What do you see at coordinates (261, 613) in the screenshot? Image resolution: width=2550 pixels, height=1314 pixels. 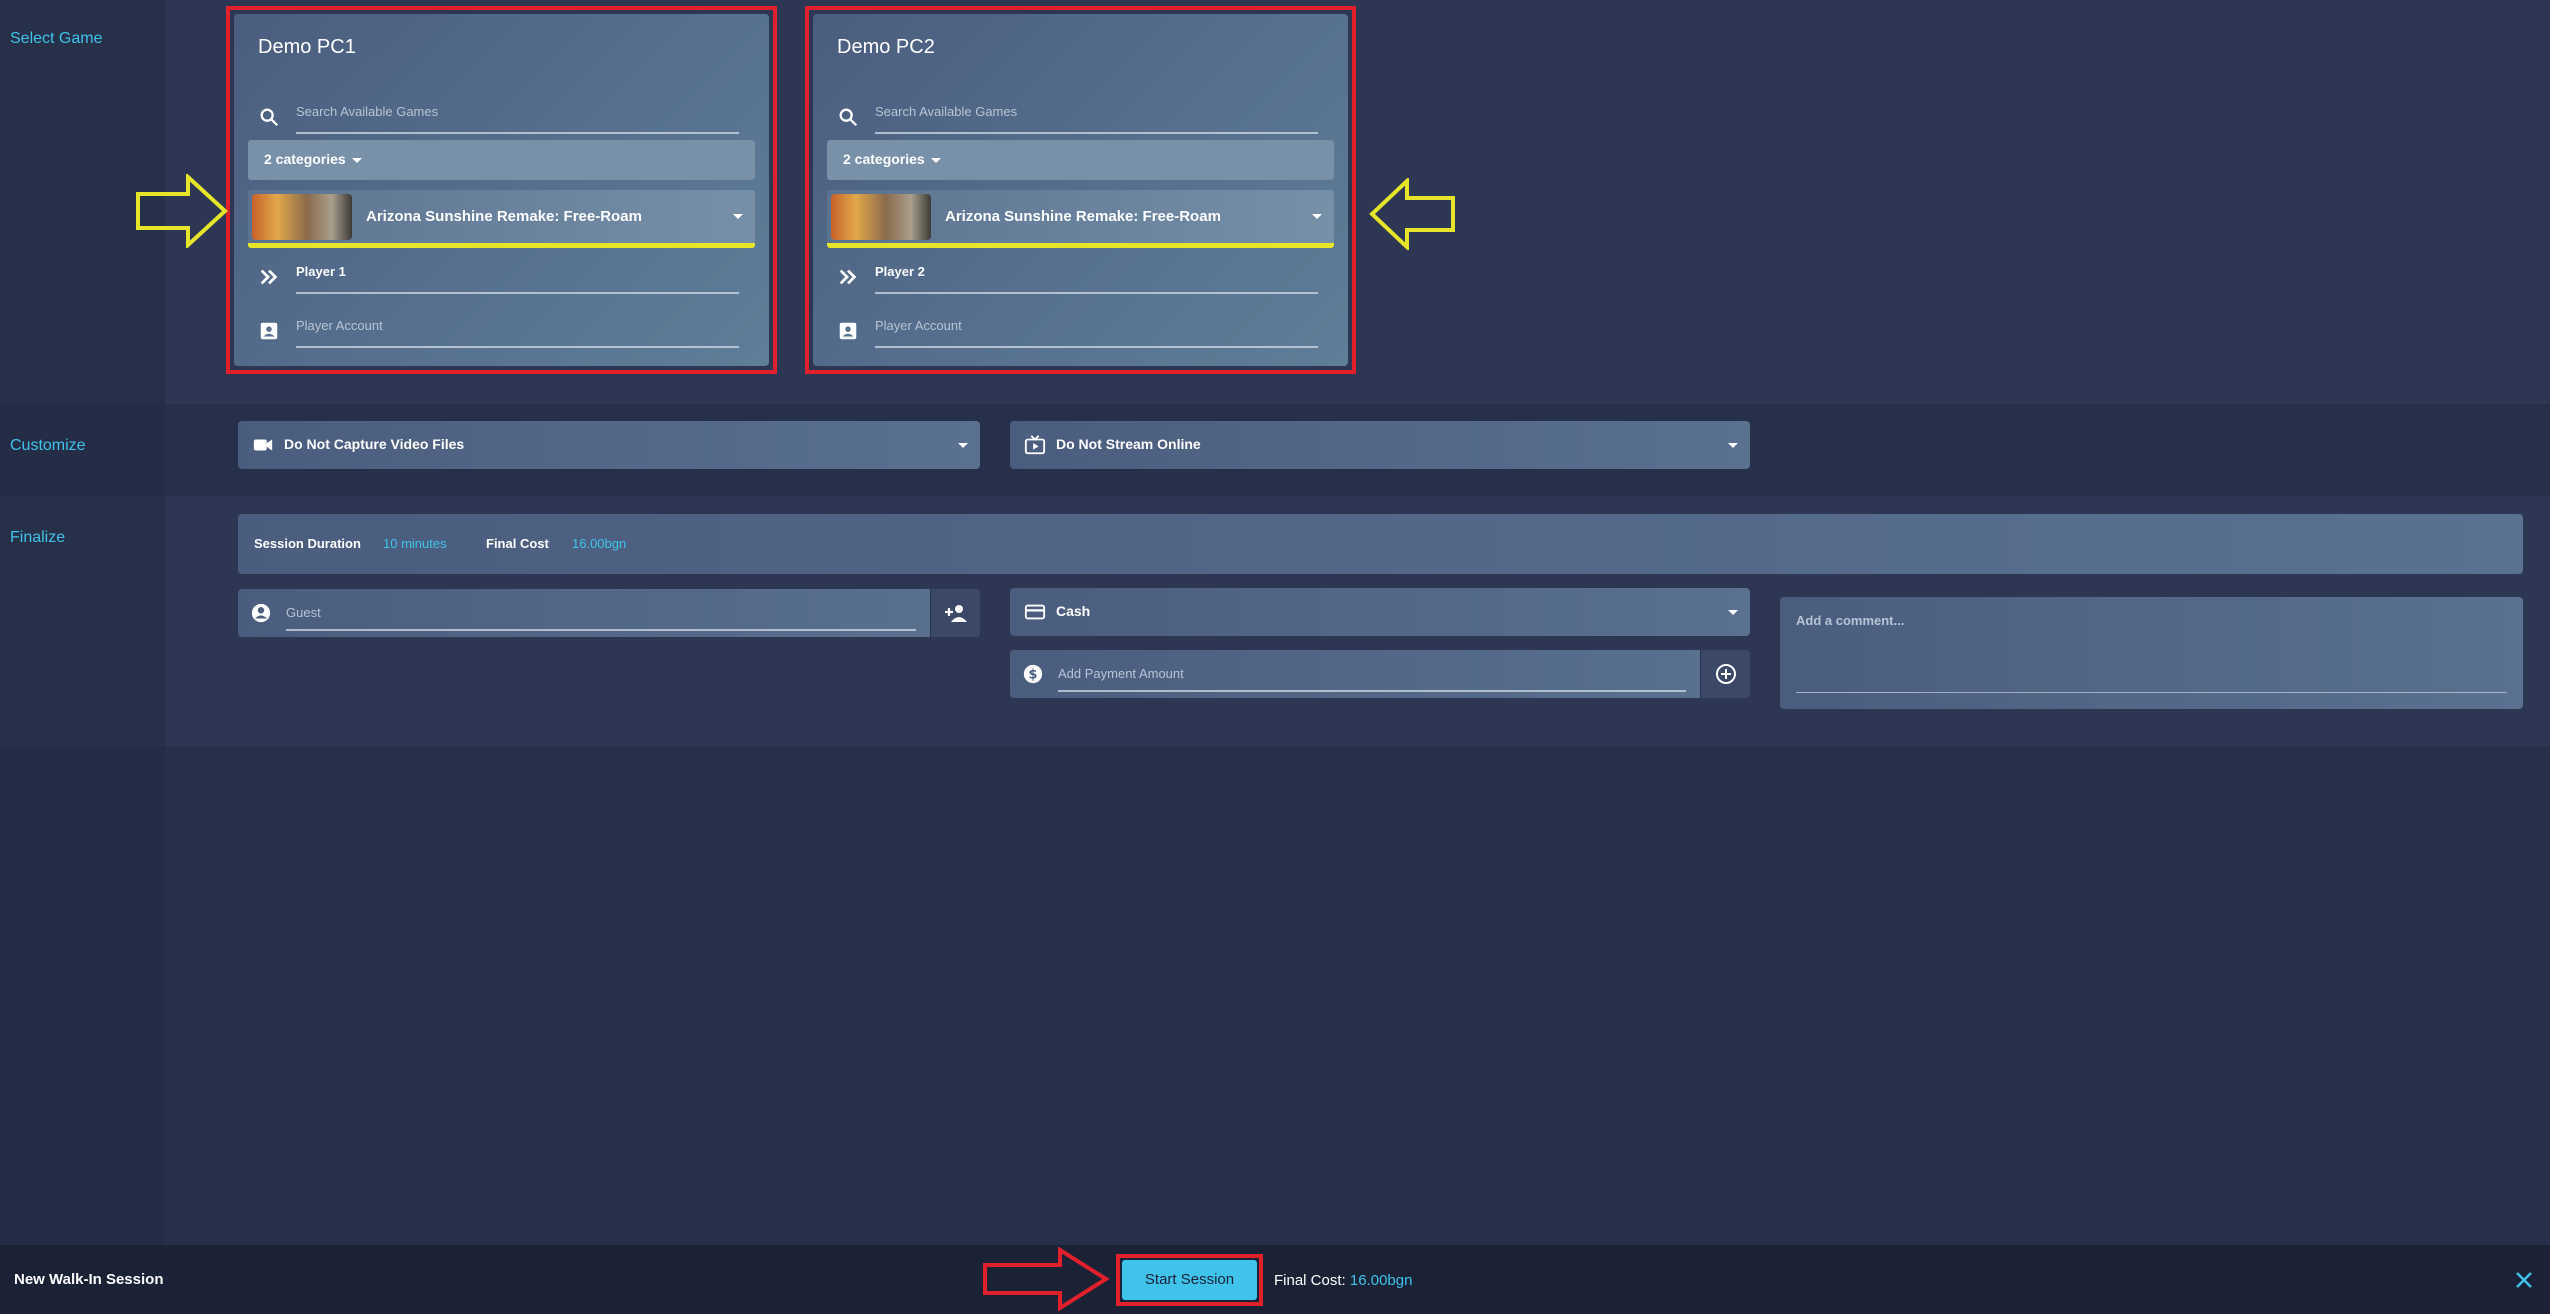 I see `account-circle-icon` at bounding box center [261, 613].